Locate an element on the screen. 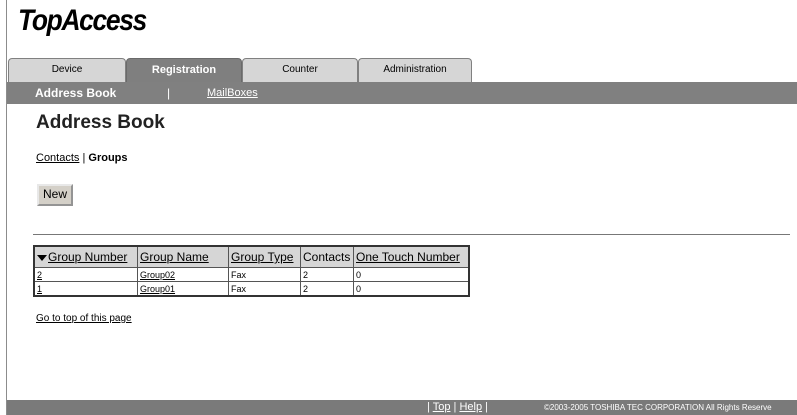  groups-current: Groups is located at coordinates (108, 158).